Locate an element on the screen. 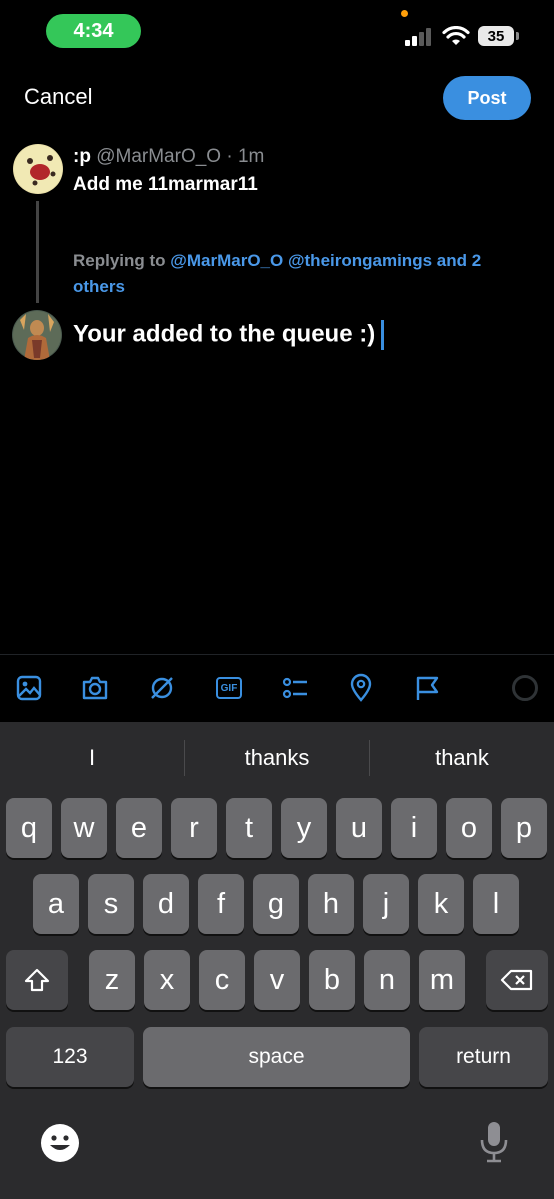  key-b: b is located at coordinates (332, 980).